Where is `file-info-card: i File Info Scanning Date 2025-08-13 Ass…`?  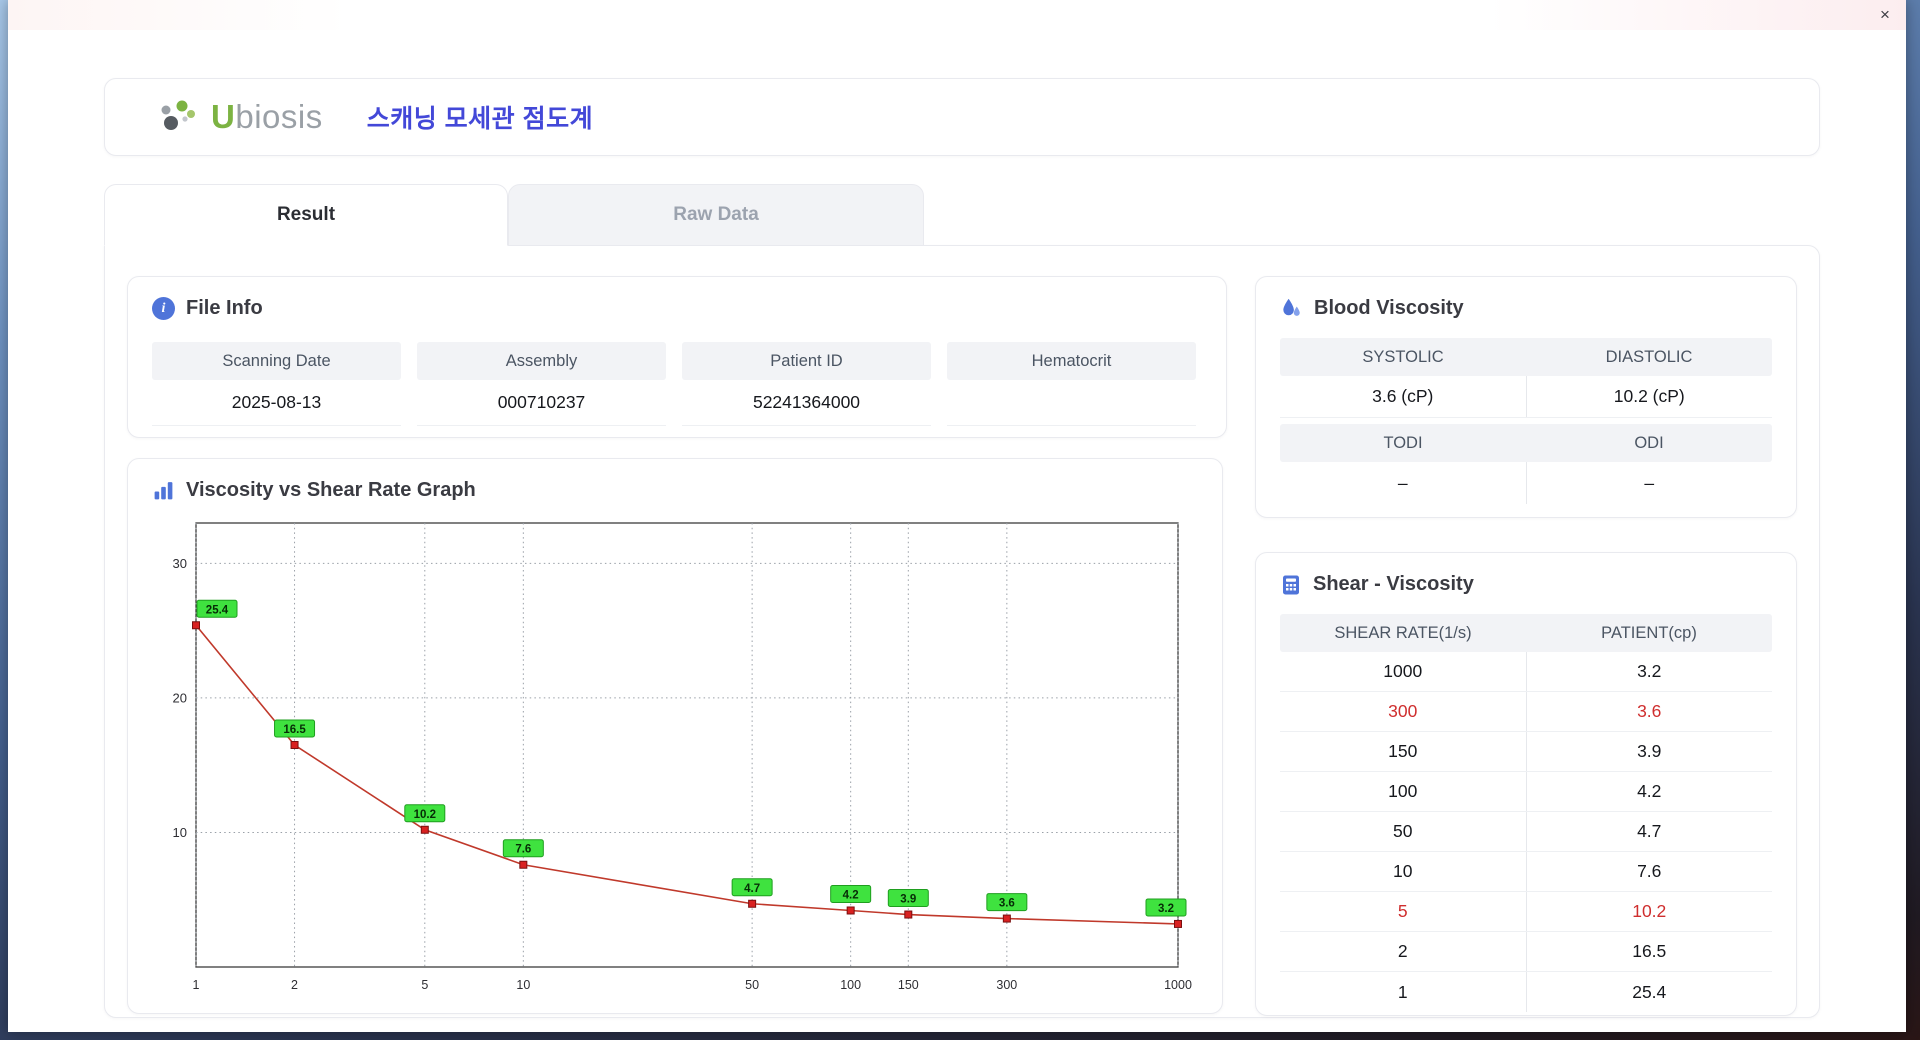 file-info-card: i File Info Scanning Date 2025-08-13 Ass… is located at coordinates (677, 357).